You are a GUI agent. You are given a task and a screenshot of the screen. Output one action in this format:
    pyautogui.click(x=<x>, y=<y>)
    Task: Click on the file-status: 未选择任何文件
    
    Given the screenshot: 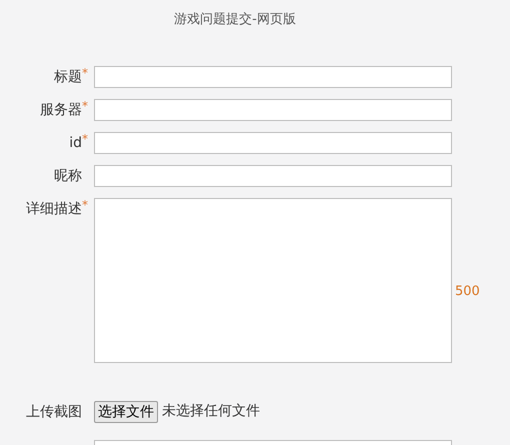 What is the action you would take?
    pyautogui.click(x=211, y=411)
    